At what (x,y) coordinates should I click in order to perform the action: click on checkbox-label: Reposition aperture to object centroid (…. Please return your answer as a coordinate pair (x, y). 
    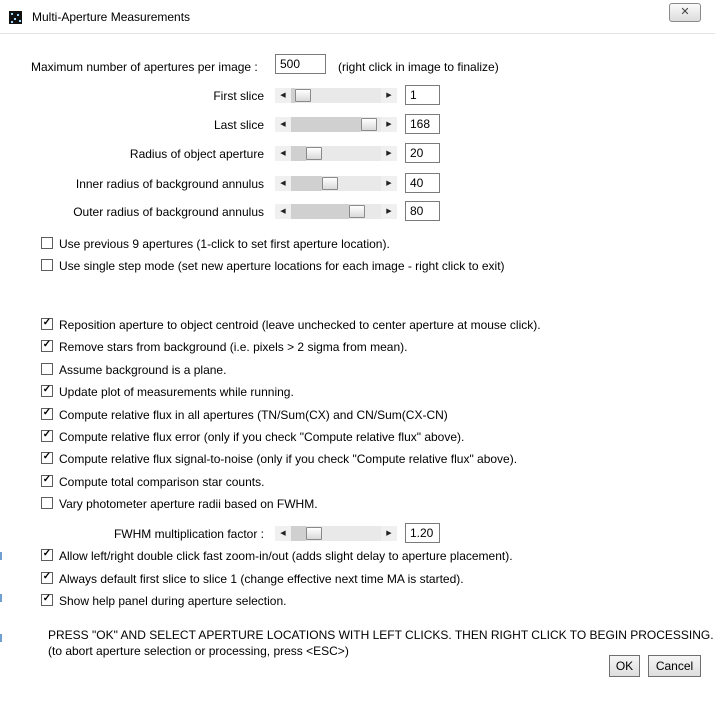
    Looking at the image, I should click on (300, 325).